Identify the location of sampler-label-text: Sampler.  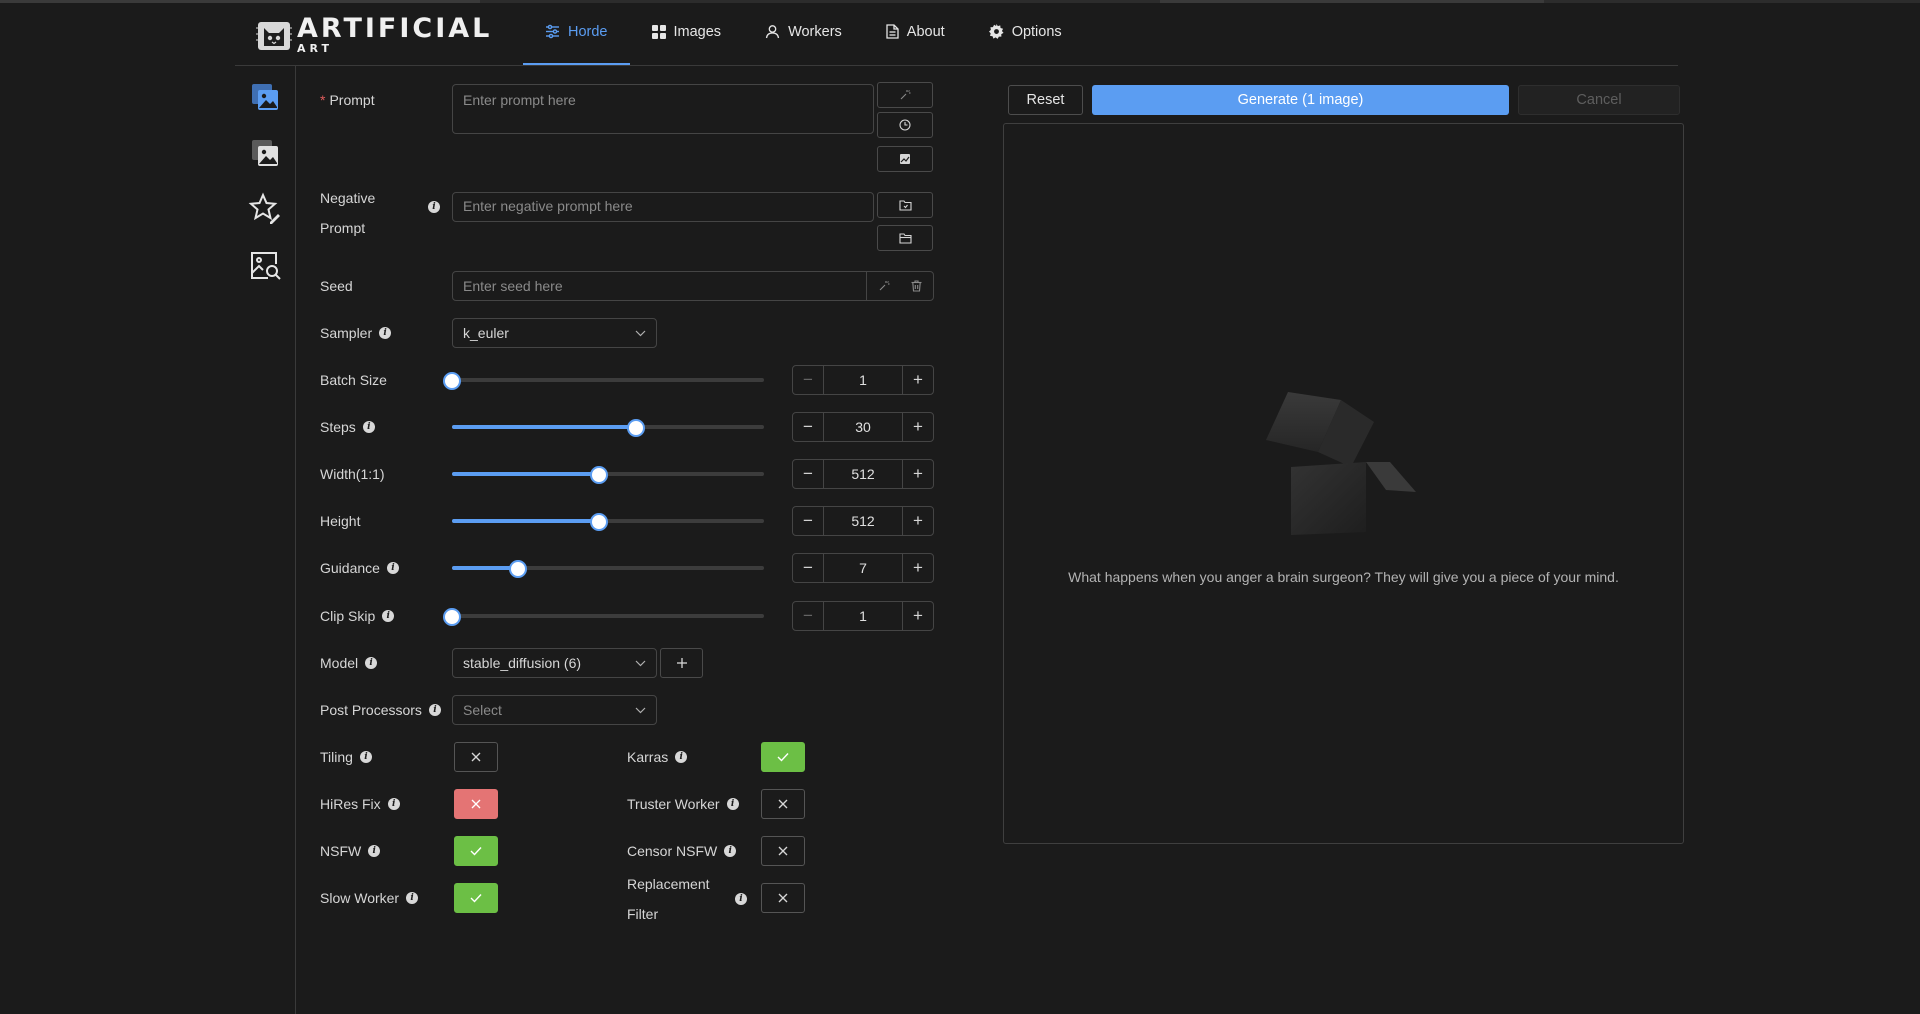
(346, 333).